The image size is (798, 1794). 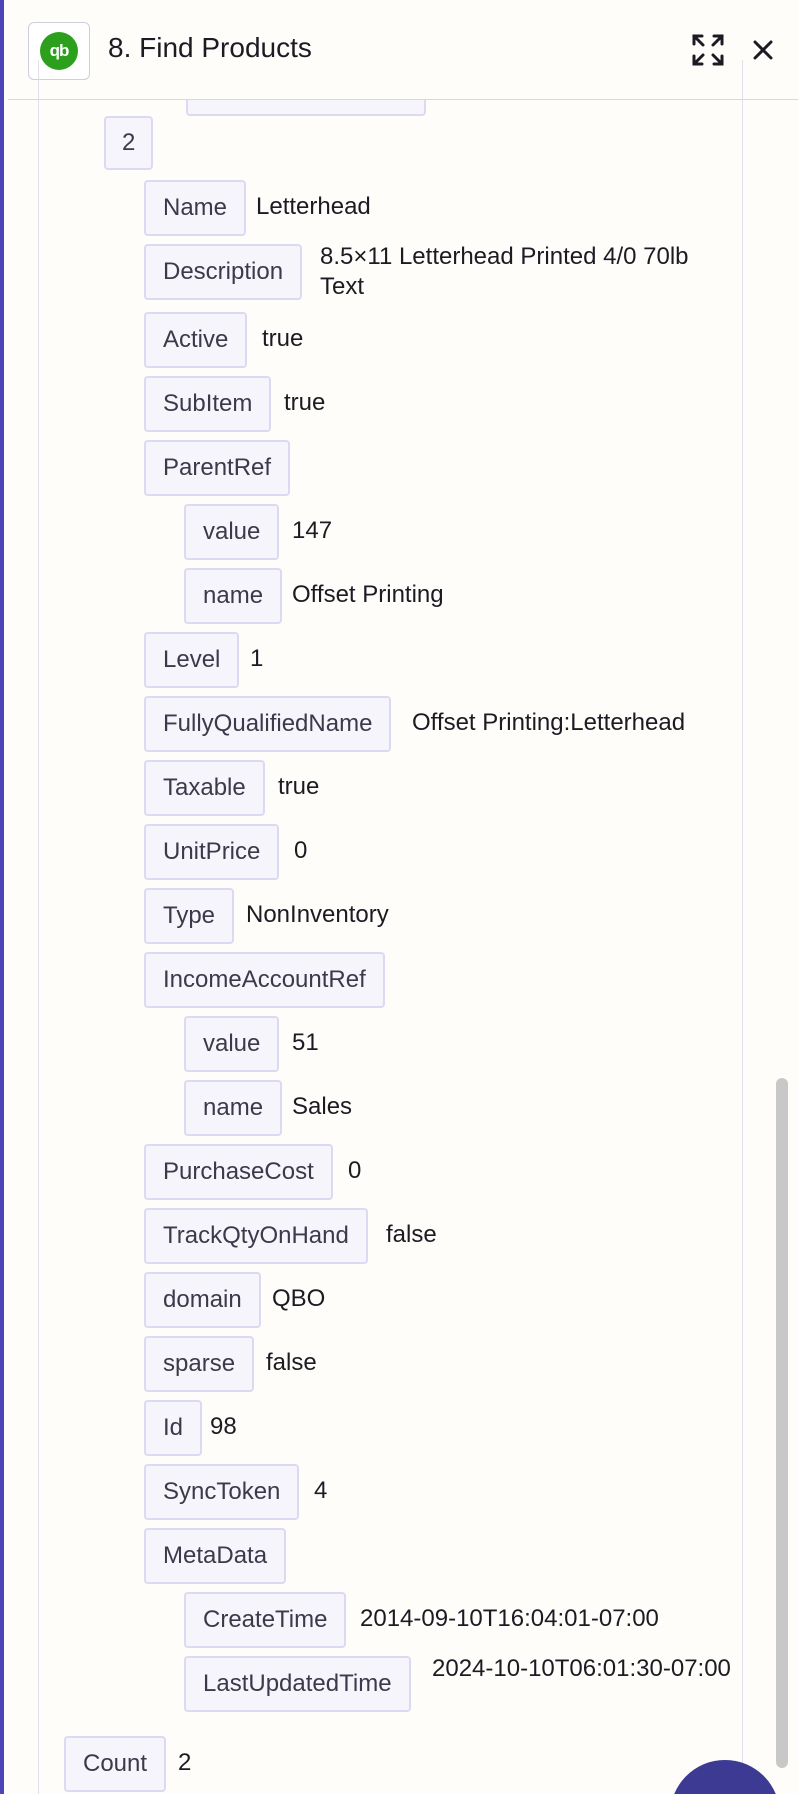 I want to click on field-value: QBO, so click(x=299, y=1298).